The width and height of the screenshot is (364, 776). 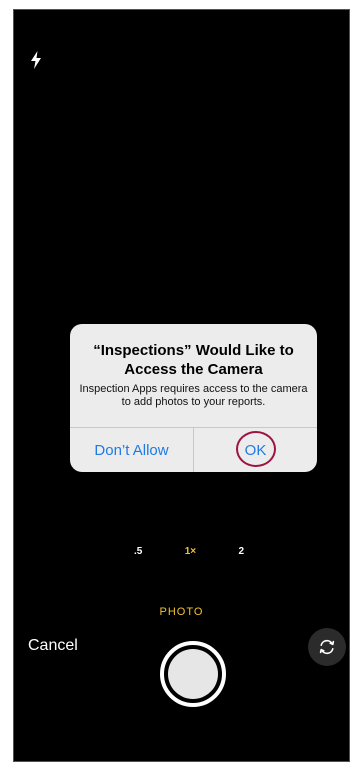 What do you see at coordinates (53, 646) in the screenshot?
I see `cancel-button: Cancel` at bounding box center [53, 646].